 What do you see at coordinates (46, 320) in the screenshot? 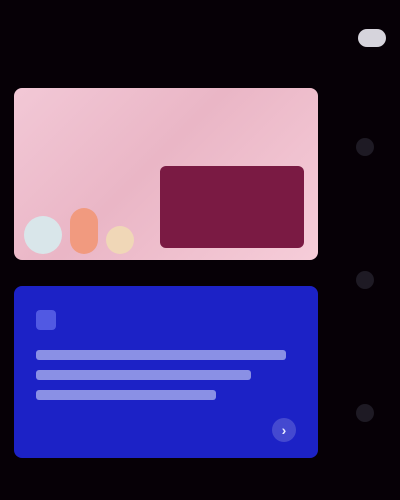
I see `app-icon` at bounding box center [46, 320].